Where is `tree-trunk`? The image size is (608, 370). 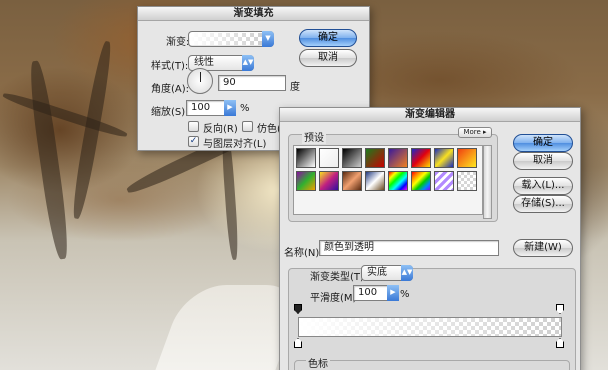
tree-trunk is located at coordinates (49, 160).